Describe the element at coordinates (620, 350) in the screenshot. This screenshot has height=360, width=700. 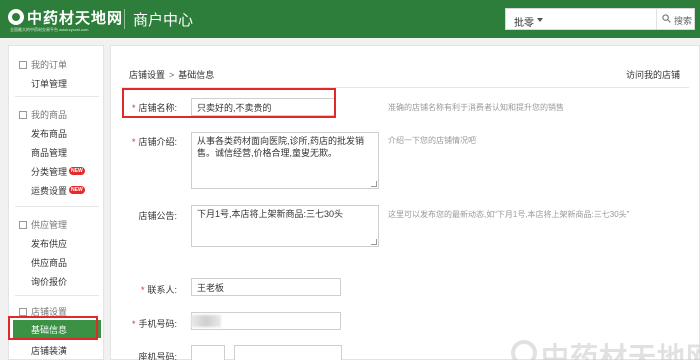
I see `watermark: 中药材天地网` at that location.